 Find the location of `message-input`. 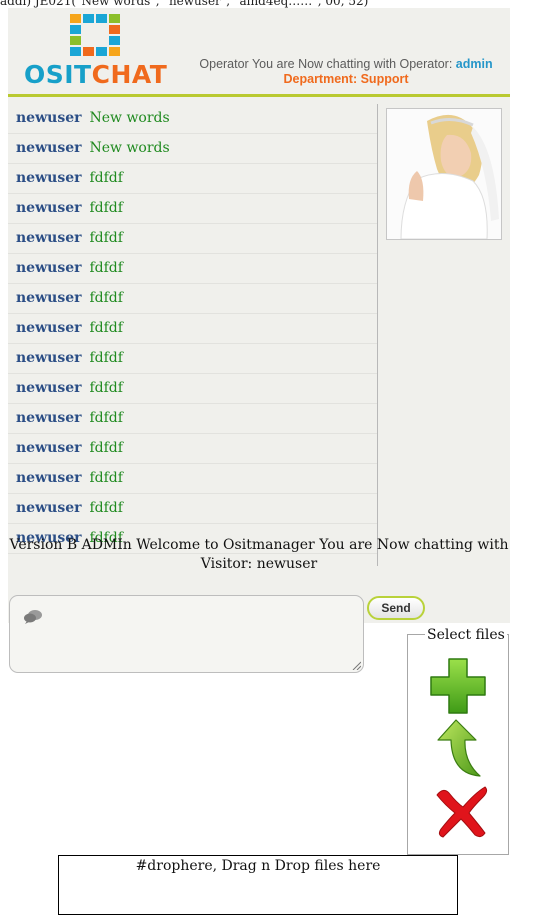

message-input is located at coordinates (186, 634).